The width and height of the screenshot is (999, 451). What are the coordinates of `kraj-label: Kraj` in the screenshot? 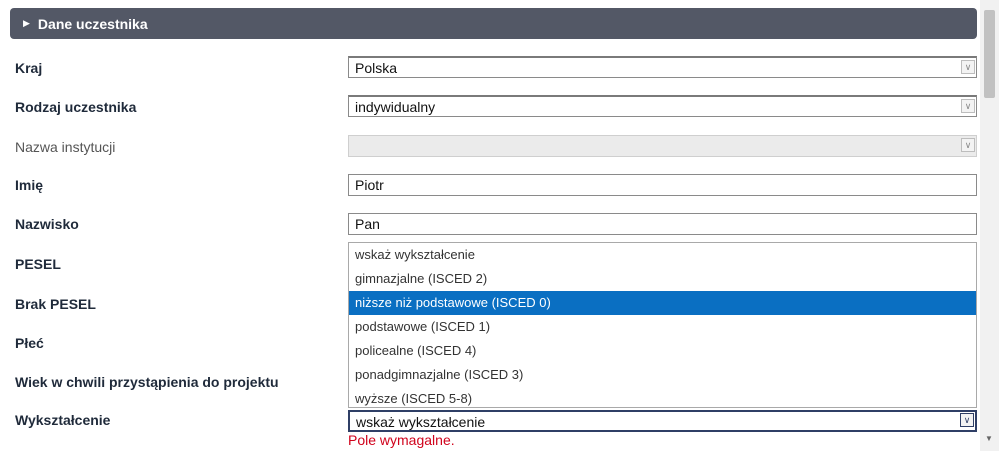 It's located at (29, 68).